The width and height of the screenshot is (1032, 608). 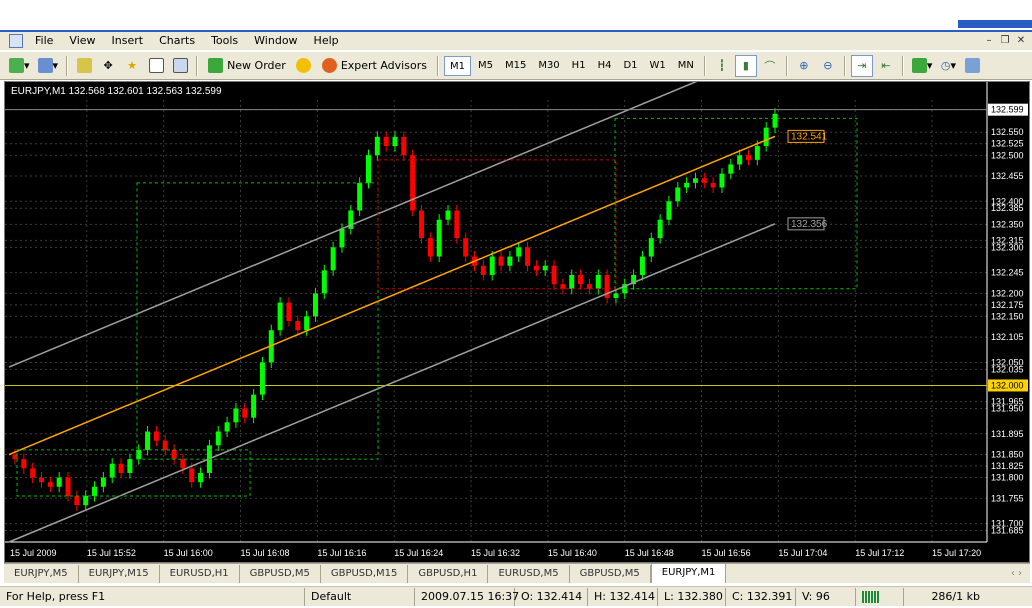 What do you see at coordinates (1016, 574) in the screenshot?
I see `tab-scroll-arrows: ‹ ›` at bounding box center [1016, 574].